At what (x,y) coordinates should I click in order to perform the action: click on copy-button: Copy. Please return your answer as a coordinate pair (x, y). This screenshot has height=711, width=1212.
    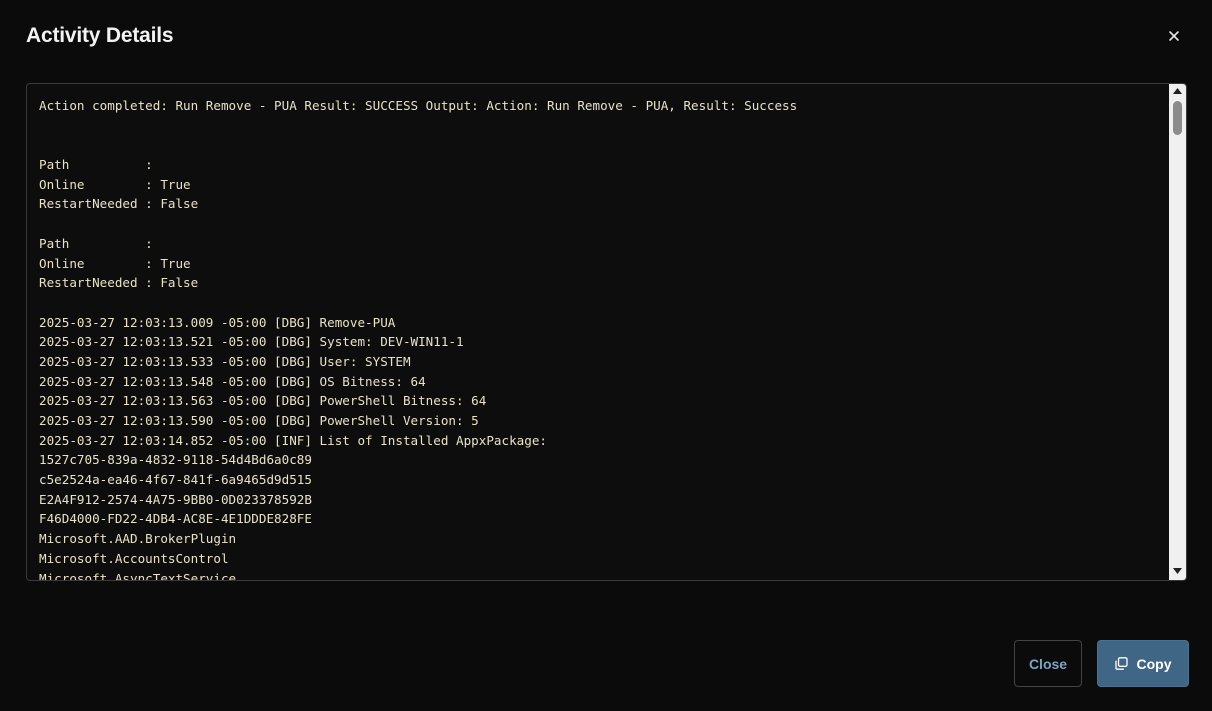
    Looking at the image, I should click on (1143, 663).